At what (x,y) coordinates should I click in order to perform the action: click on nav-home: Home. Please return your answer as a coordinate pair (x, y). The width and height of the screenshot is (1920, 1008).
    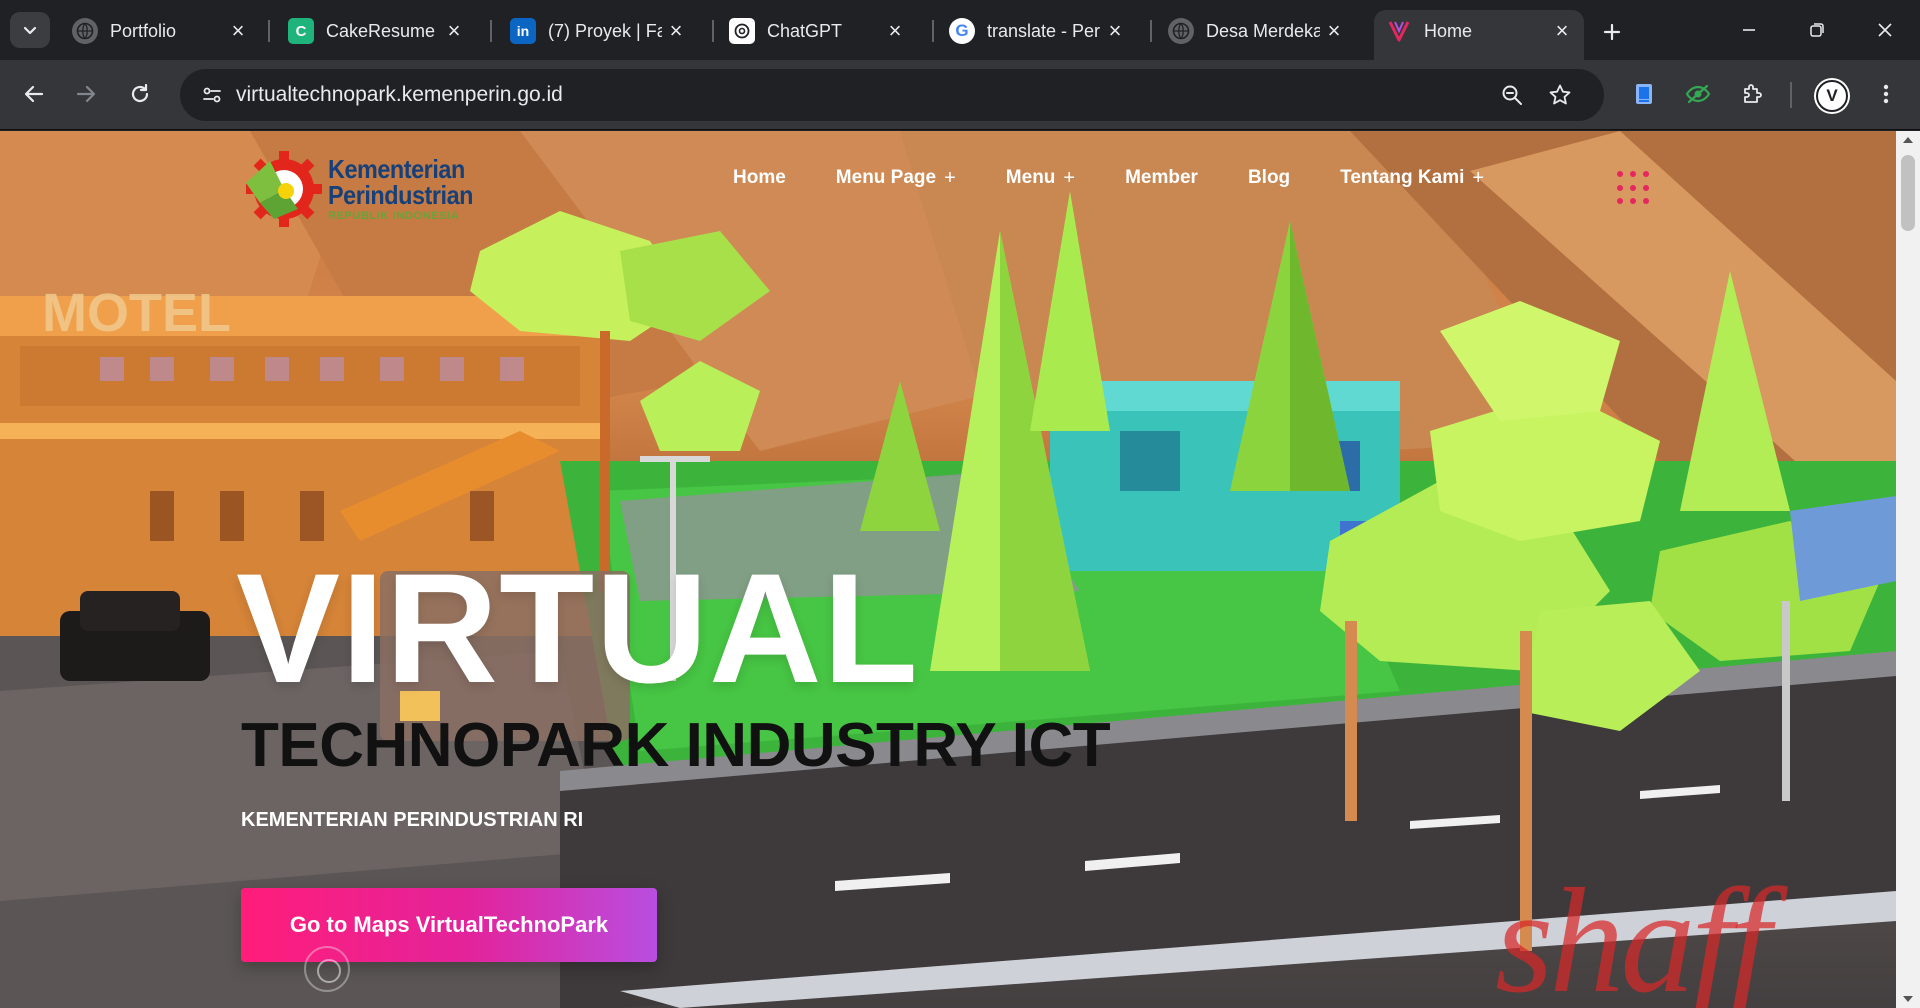
    Looking at the image, I should click on (759, 178).